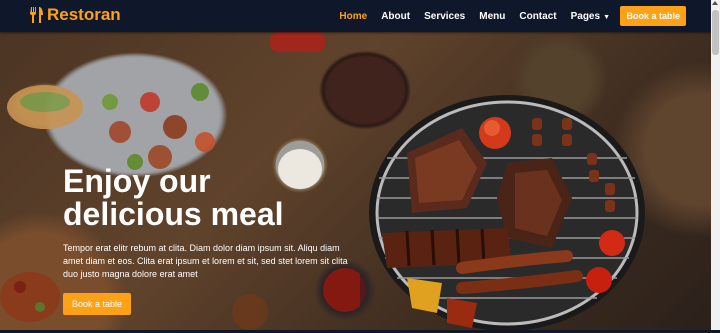 This screenshot has height=333, width=720. Describe the element at coordinates (715, 32) in the screenshot. I see `scrollbar-thumb` at that location.